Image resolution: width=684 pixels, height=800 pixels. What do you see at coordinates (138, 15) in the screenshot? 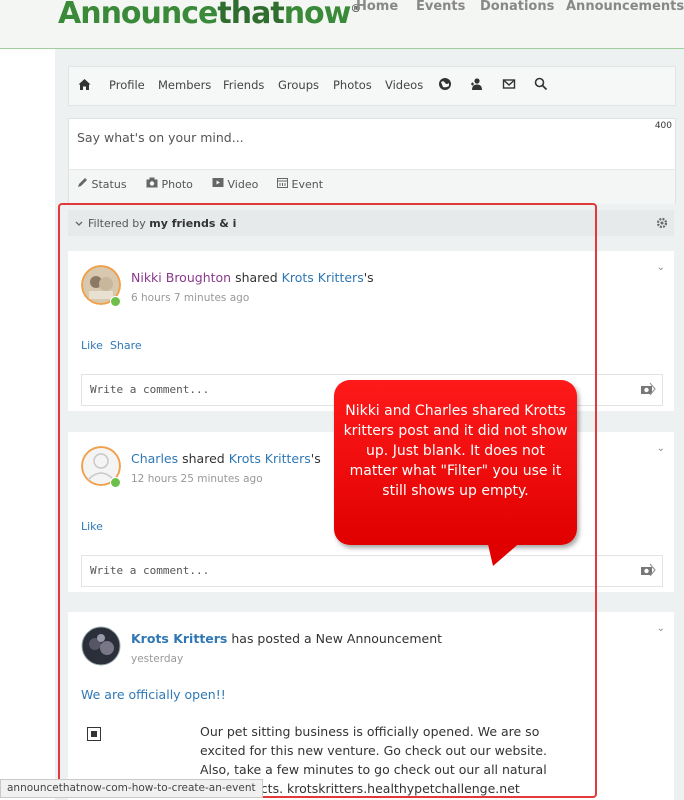
I see `logo-part-announce: Announce` at bounding box center [138, 15].